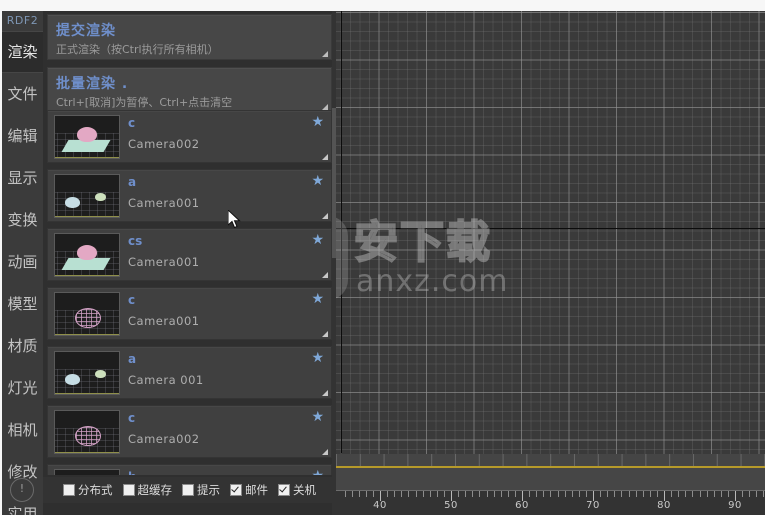 This screenshot has height=515, width=765. What do you see at coordinates (137, 49) in the screenshot?
I see `submit-render-subtitle: 正式渲染（按Ctrl执行所有相机）` at bounding box center [137, 49].